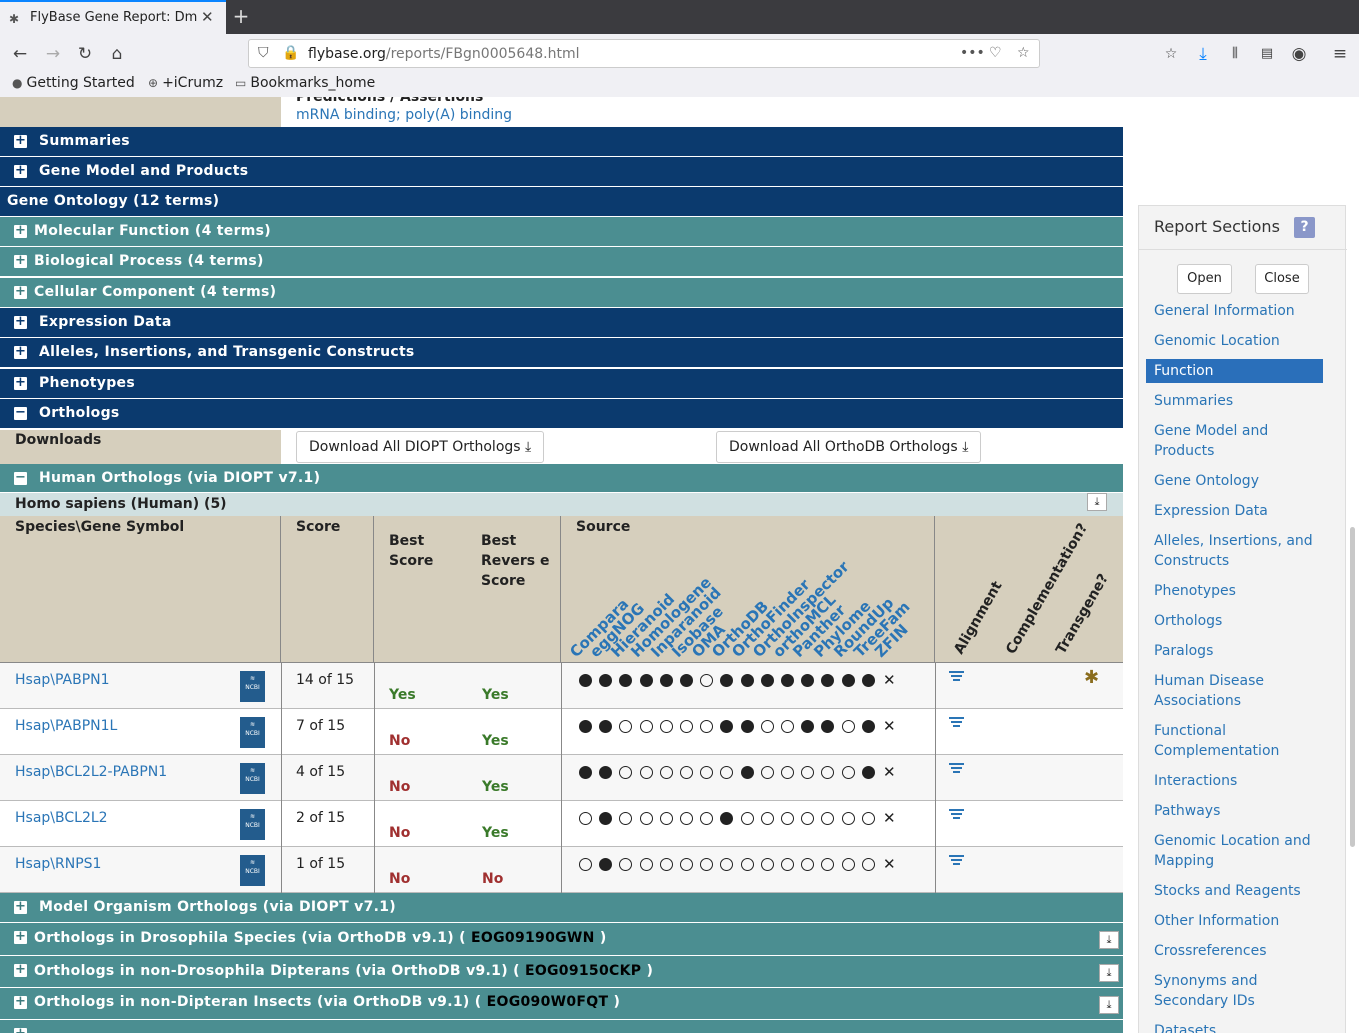 The image size is (1359, 1033). Describe the element at coordinates (1234, 371) in the screenshot. I see `section-link: Function` at that location.